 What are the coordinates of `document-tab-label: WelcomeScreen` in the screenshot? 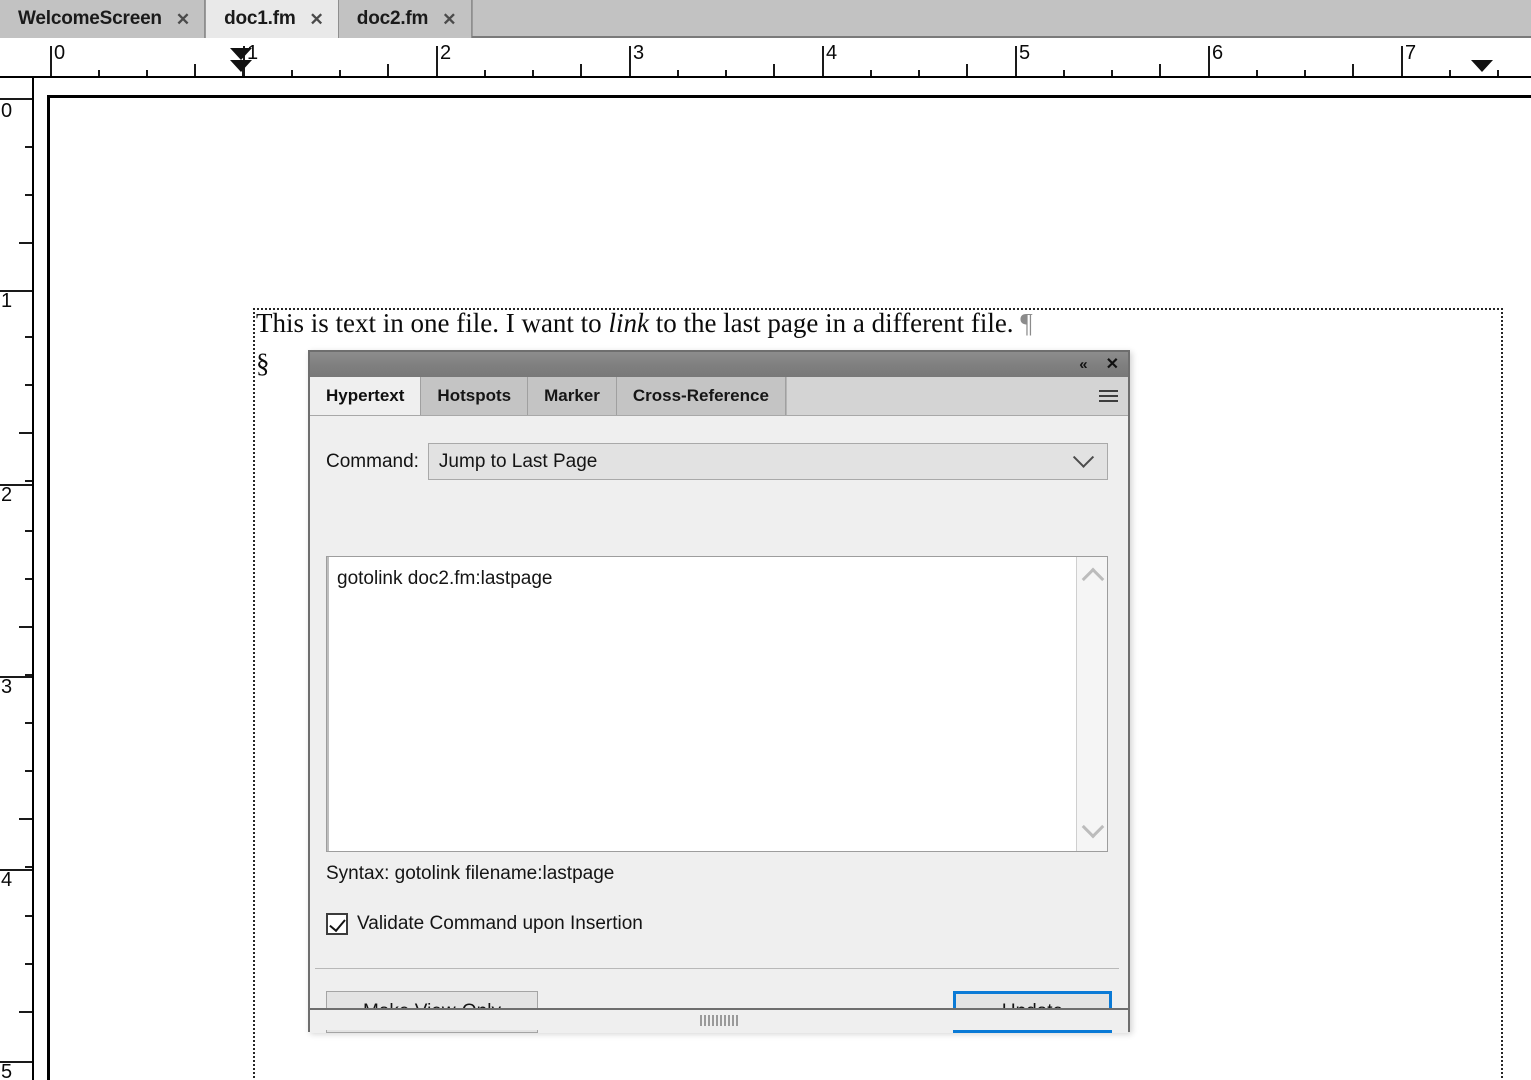 It's located at (90, 18).